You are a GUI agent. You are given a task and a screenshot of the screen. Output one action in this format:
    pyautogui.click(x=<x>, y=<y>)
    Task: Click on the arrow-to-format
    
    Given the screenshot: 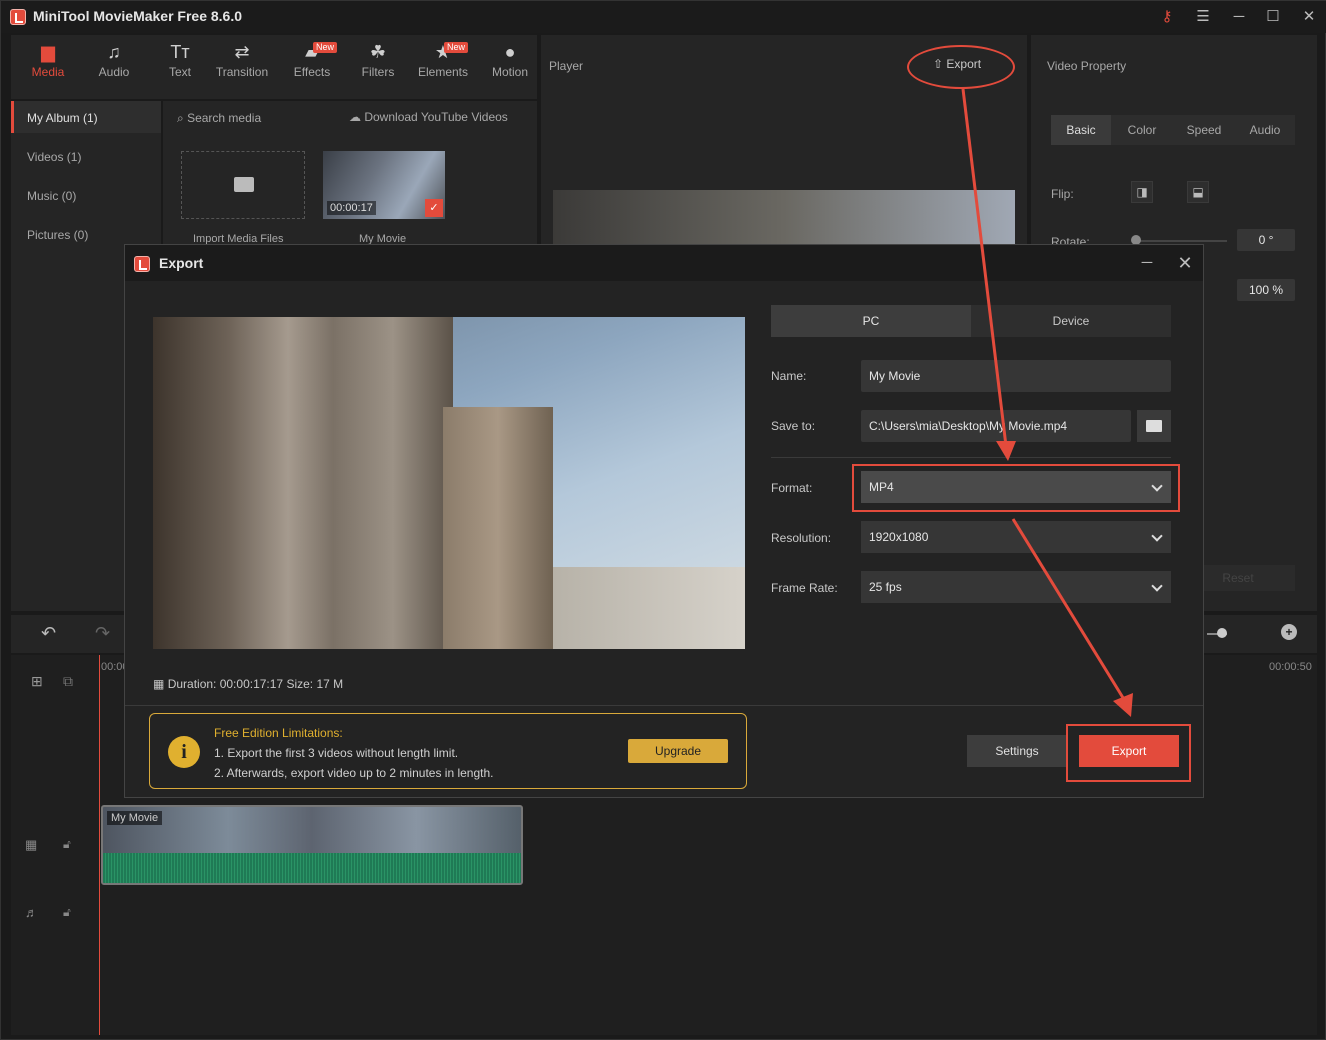 What is the action you would take?
    pyautogui.click(x=984, y=267)
    